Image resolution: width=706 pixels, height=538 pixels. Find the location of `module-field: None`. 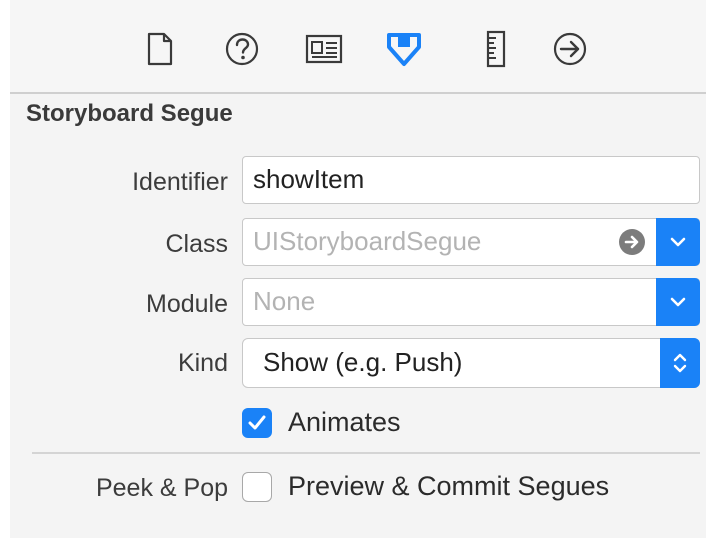

module-field: None is located at coordinates (471, 302).